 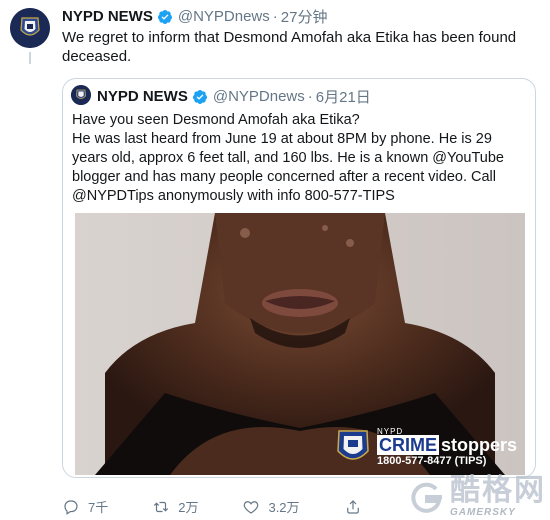 I want to click on tweet-header: NYPD NEWS @NYPDnews · 27分钟, so click(x=194, y=16).